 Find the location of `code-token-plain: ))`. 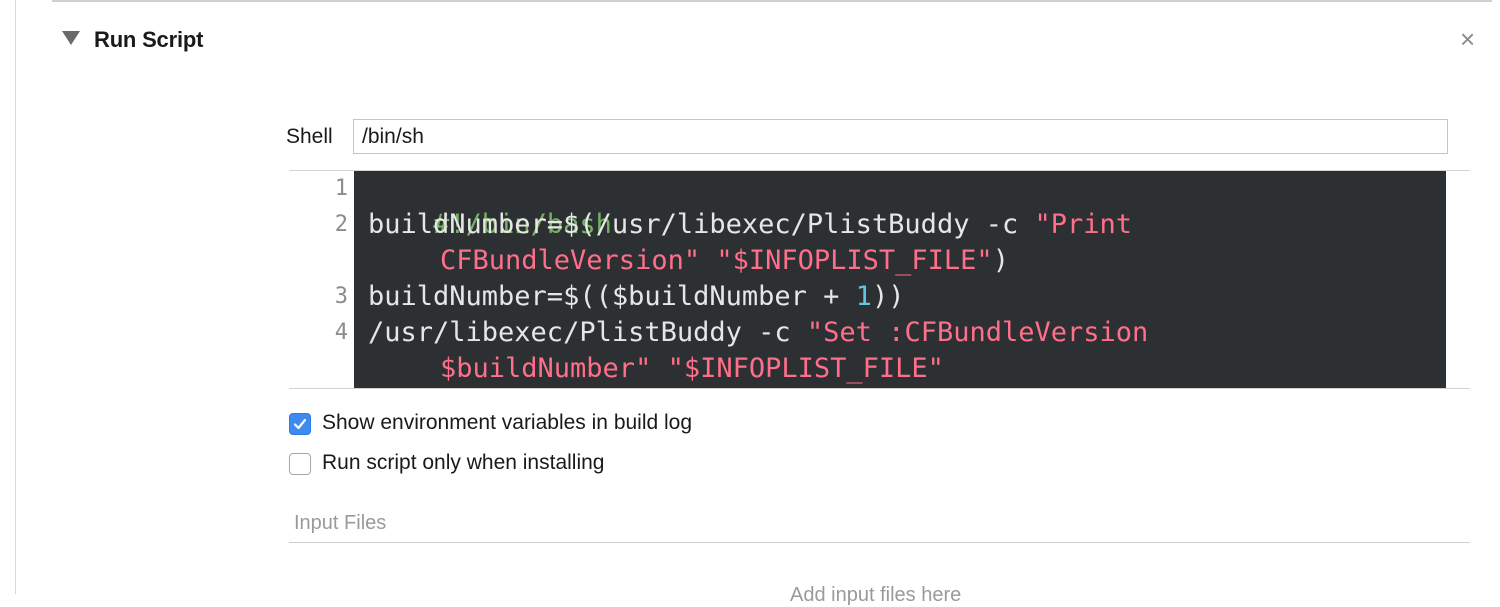

code-token-plain: )) is located at coordinates (888, 296).